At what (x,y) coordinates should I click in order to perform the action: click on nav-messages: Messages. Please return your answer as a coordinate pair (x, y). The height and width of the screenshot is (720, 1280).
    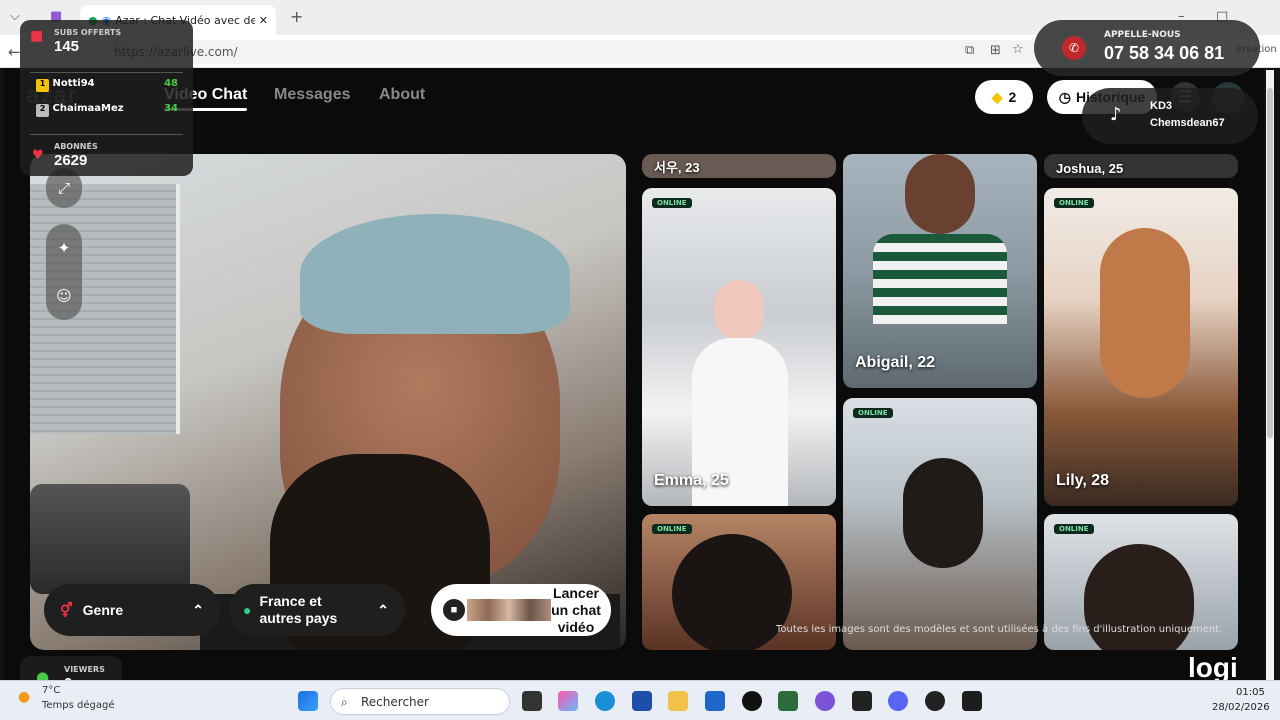
    Looking at the image, I should click on (312, 95).